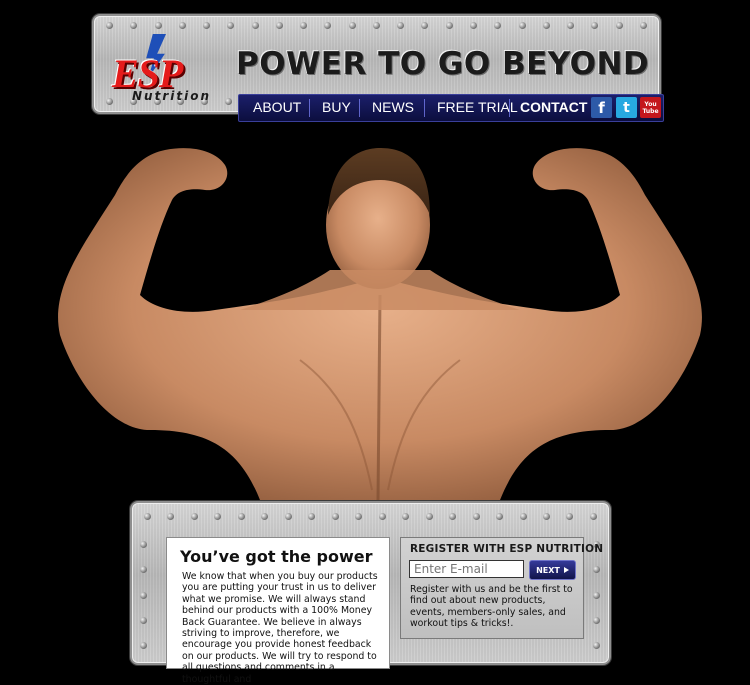 Image resolution: width=750 pixels, height=685 pixels. Describe the element at coordinates (276, 556) in the screenshot. I see `power-title: You’ve got the power` at that location.